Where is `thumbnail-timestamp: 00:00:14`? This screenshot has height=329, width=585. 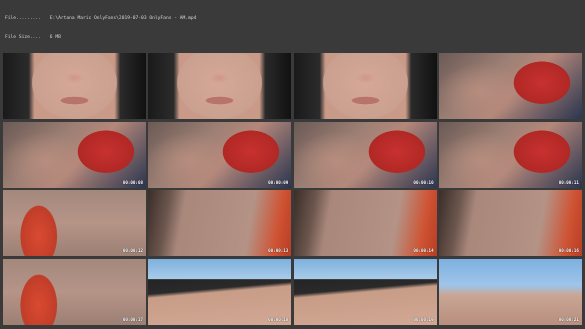 thumbnail-timestamp: 00:00:14 is located at coordinates (423, 251).